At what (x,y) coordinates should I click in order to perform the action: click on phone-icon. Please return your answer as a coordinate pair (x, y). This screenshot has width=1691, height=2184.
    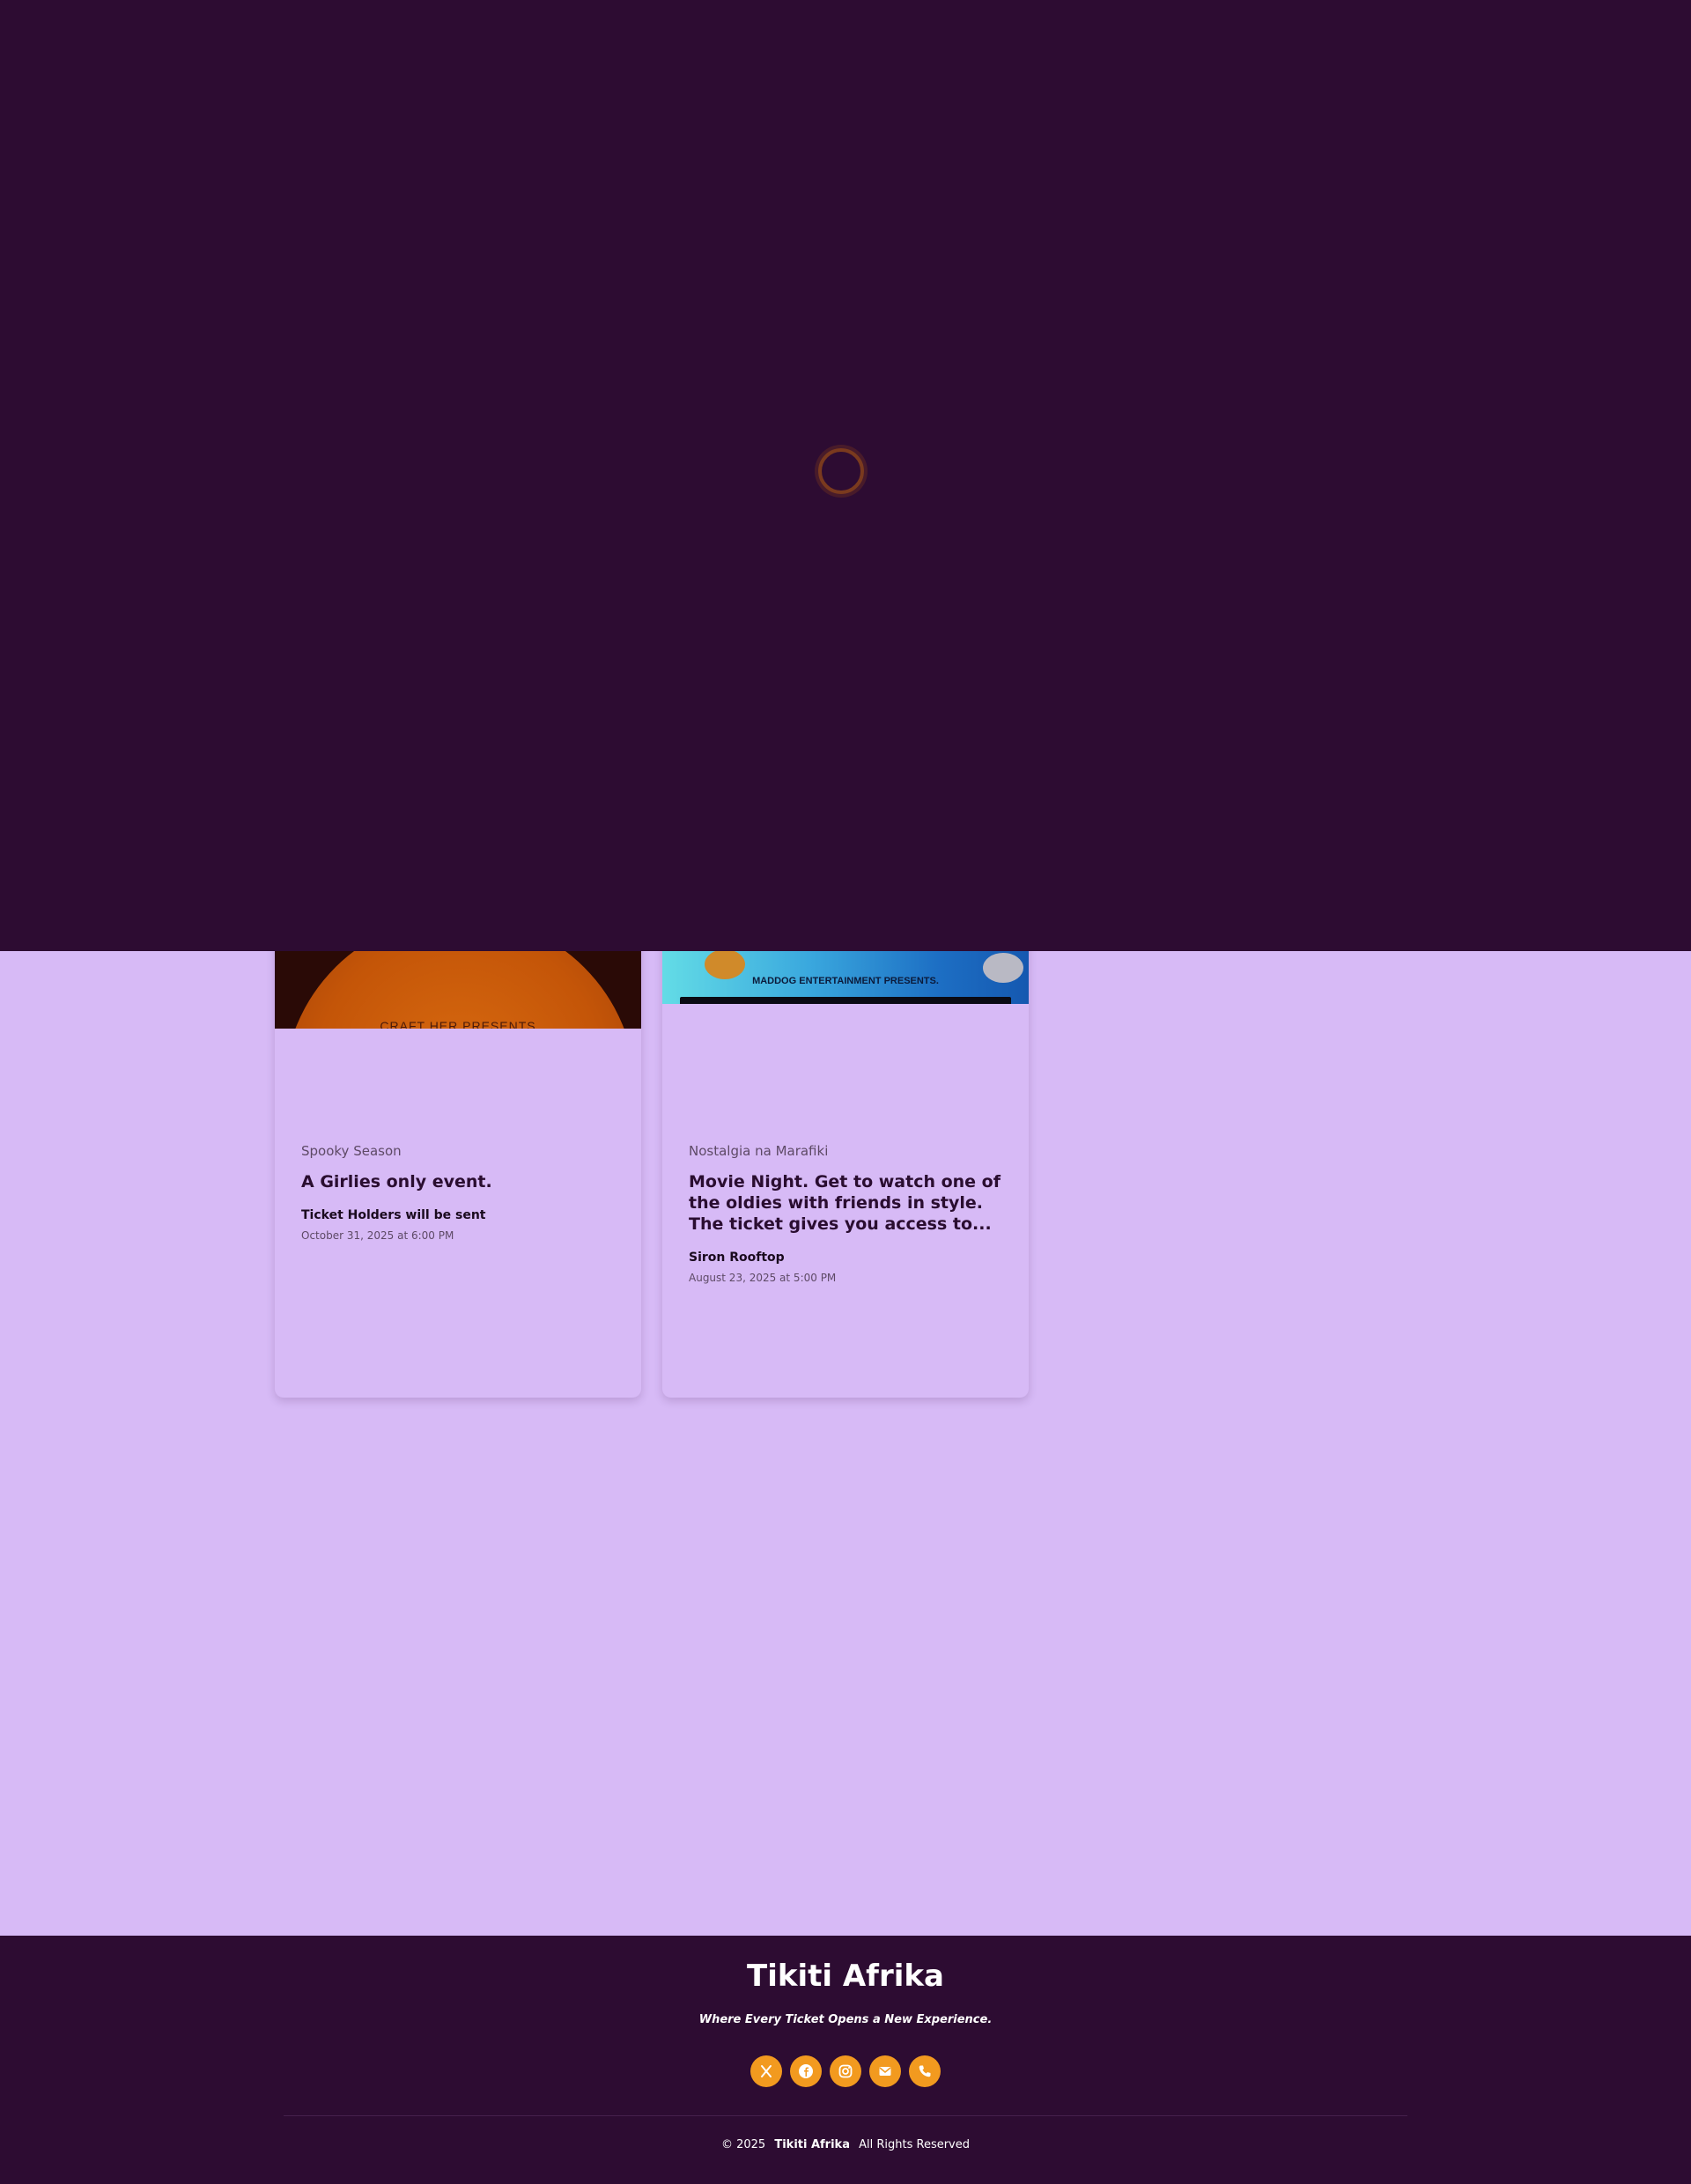
    Looking at the image, I should click on (925, 2071).